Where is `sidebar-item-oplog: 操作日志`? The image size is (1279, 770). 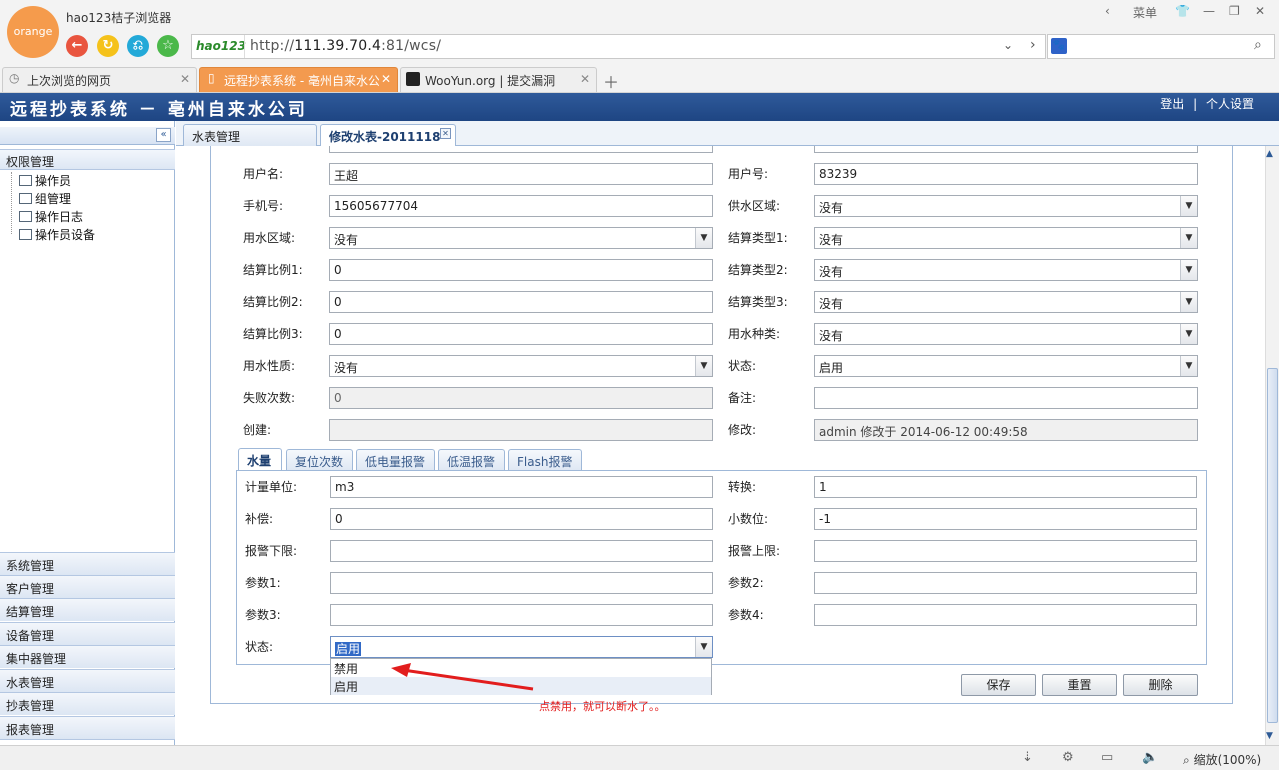 sidebar-item-oplog: 操作日志 is located at coordinates (51, 216).